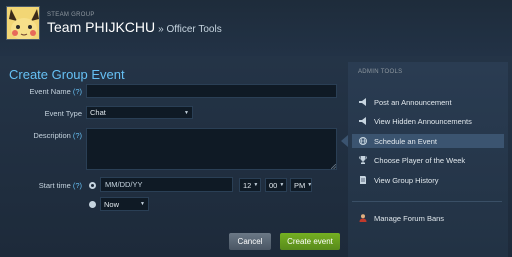 The width and height of the screenshot is (512, 257). Describe the element at coordinates (380, 72) in the screenshot. I see `sidebar-title: ADMIN TOOLS` at that location.